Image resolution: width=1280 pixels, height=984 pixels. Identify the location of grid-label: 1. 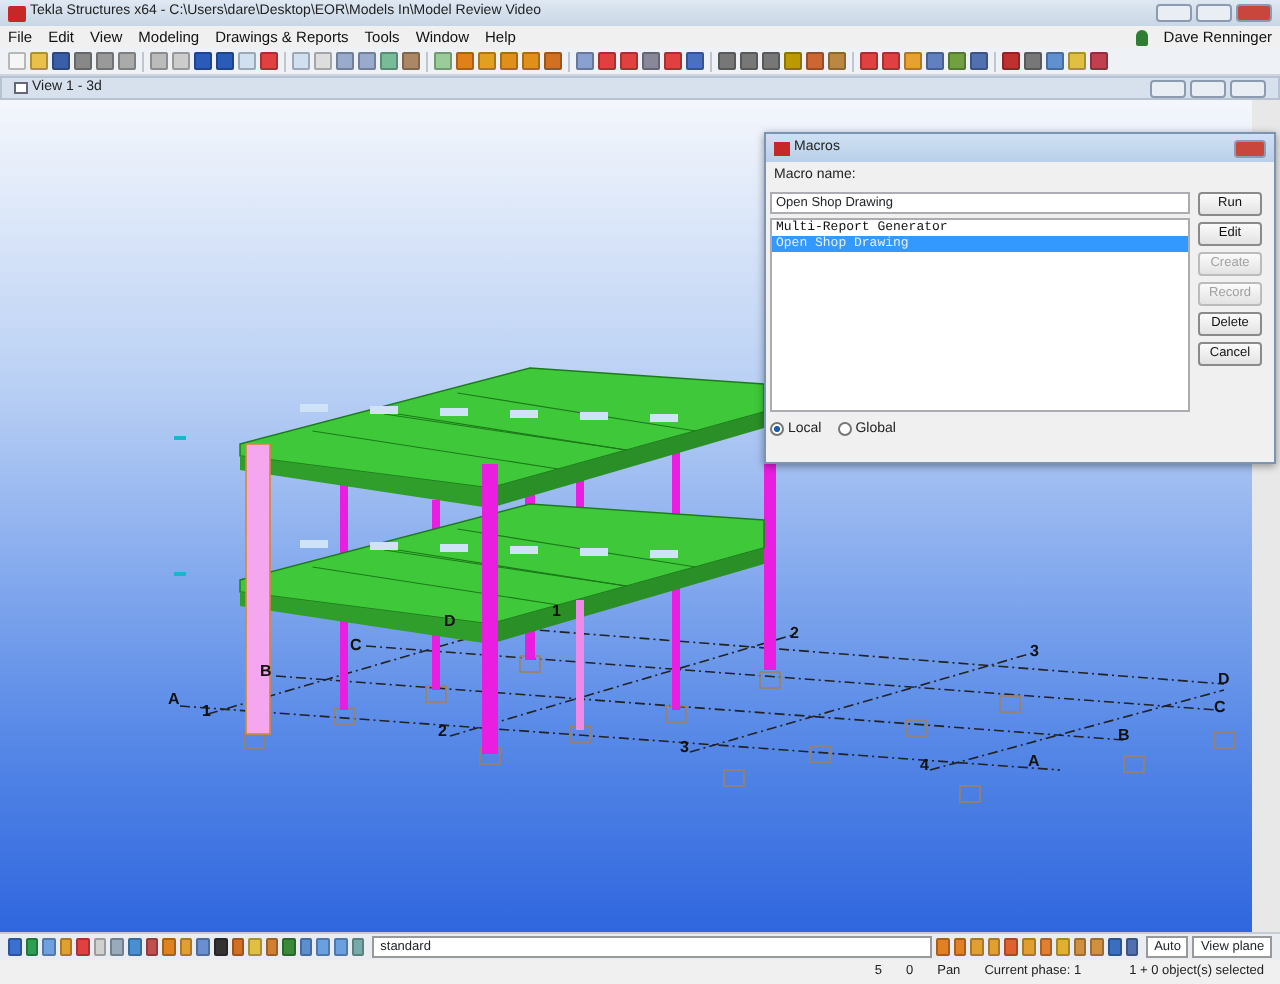
(556, 611).